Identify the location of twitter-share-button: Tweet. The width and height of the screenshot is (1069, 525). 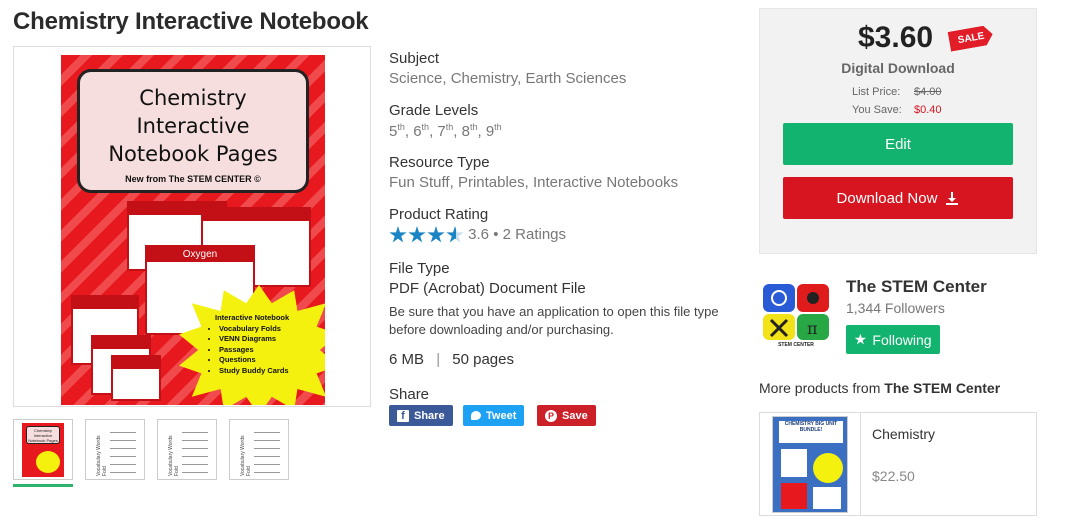
(494, 415).